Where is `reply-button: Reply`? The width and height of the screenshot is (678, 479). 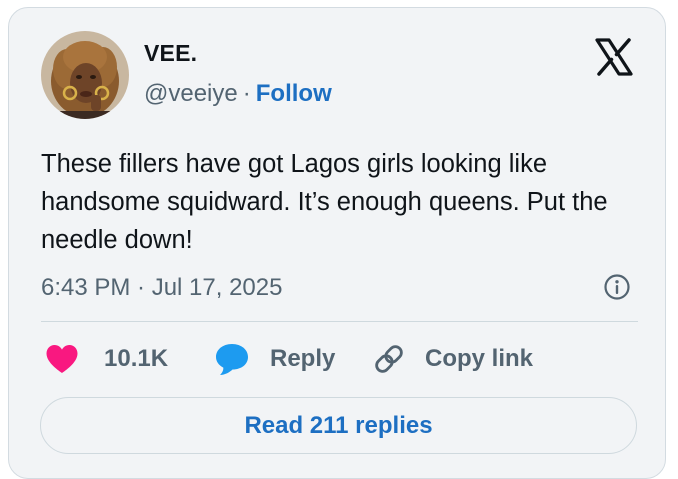
reply-button: Reply is located at coordinates (274, 359).